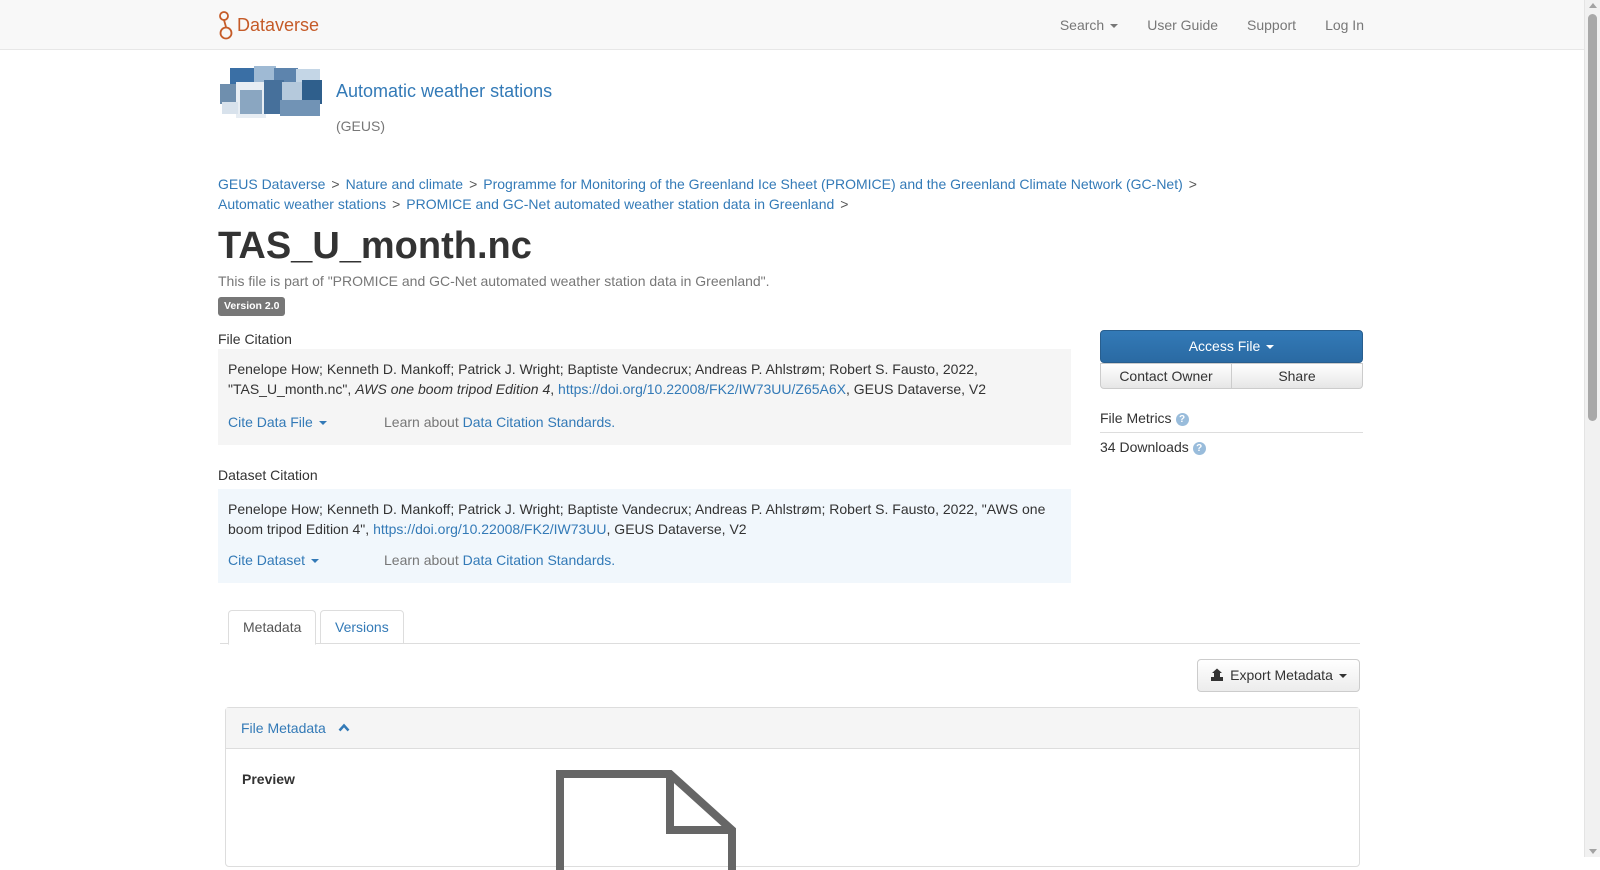  I want to click on file-citation-label: File Citation, so click(255, 339).